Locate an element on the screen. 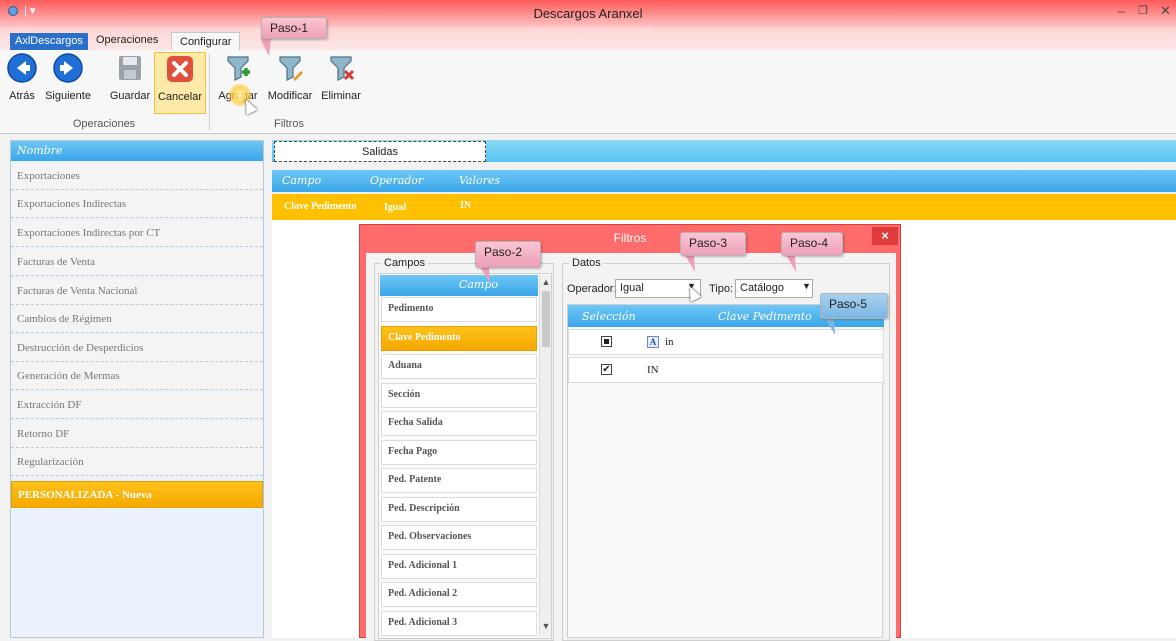  list-item: Fecha Pago is located at coordinates (459, 452).